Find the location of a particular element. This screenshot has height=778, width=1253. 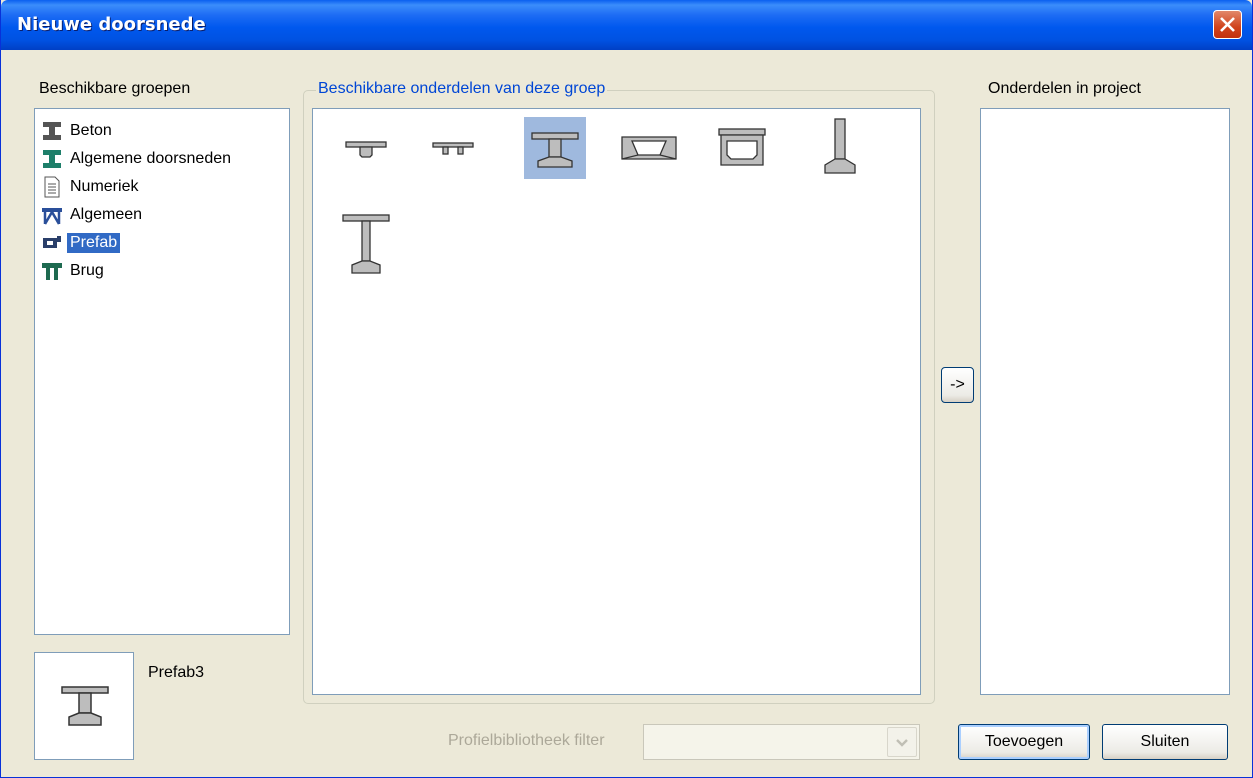

preview-box is located at coordinates (84, 706).